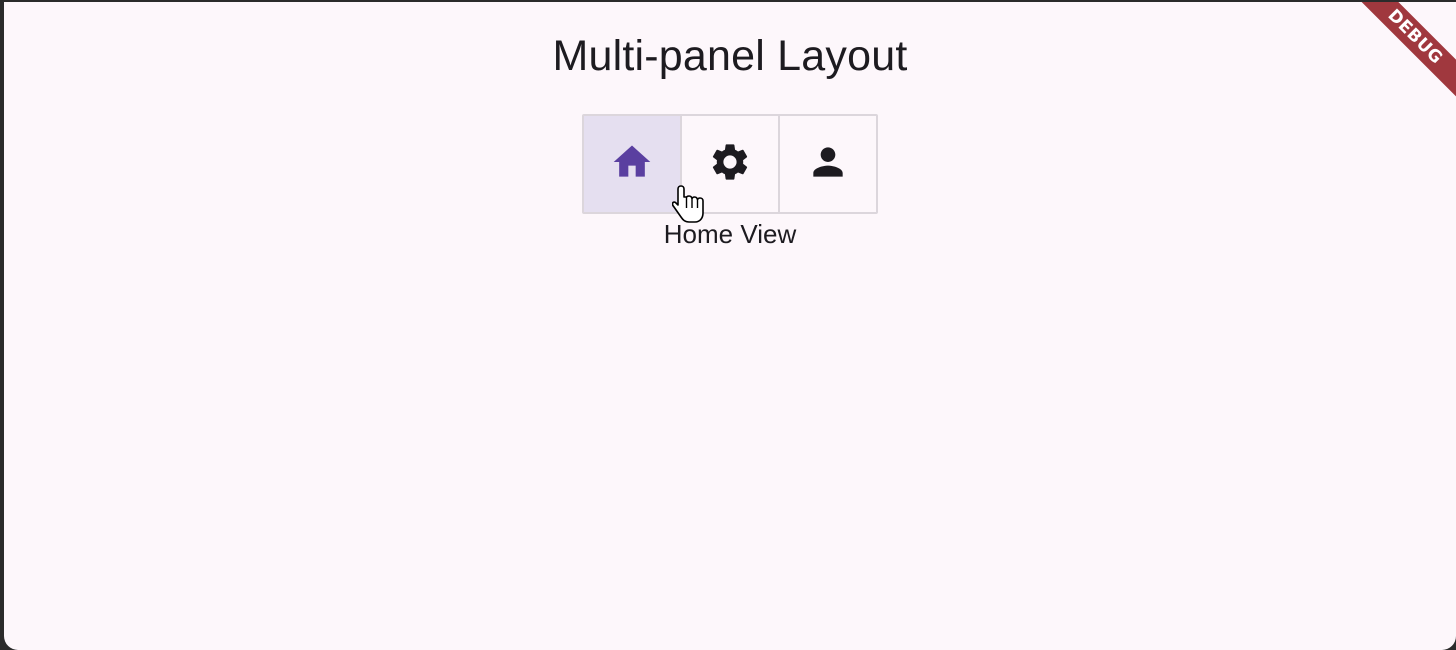  What do you see at coordinates (688, 204) in the screenshot?
I see `hand-cursor-icon` at bounding box center [688, 204].